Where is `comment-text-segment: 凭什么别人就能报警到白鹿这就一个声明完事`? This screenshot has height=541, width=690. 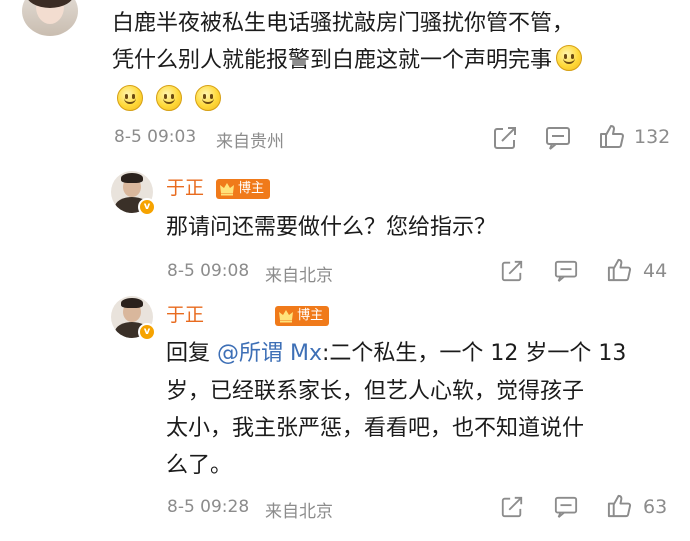 comment-text-segment: 凭什么别人就能报警到白鹿这就一个声明完事 is located at coordinates (332, 60).